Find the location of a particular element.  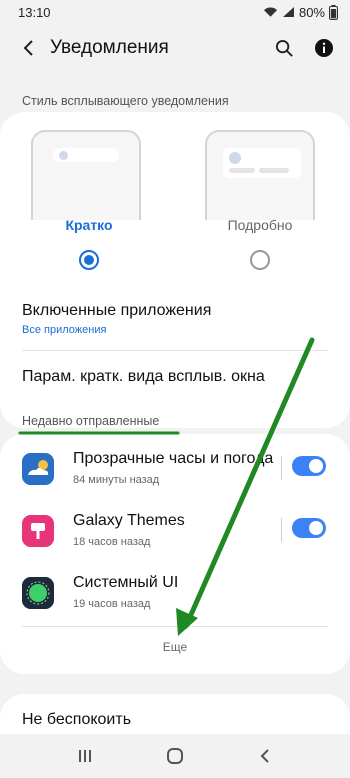

brief-params-title: Парам. кратк. вида всплыв. окна is located at coordinates (143, 376).